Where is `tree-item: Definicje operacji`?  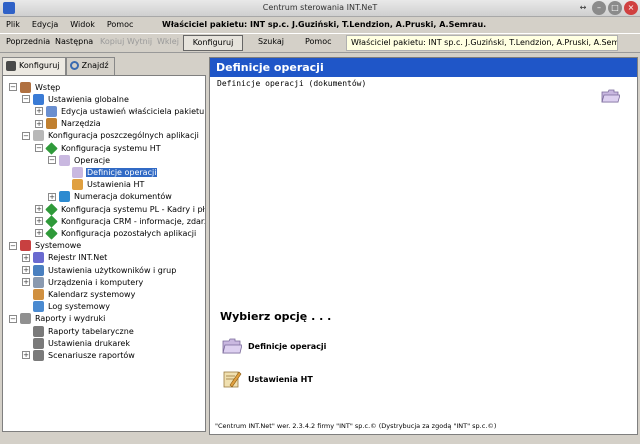 tree-item: Definicje operacji is located at coordinates (109, 172).